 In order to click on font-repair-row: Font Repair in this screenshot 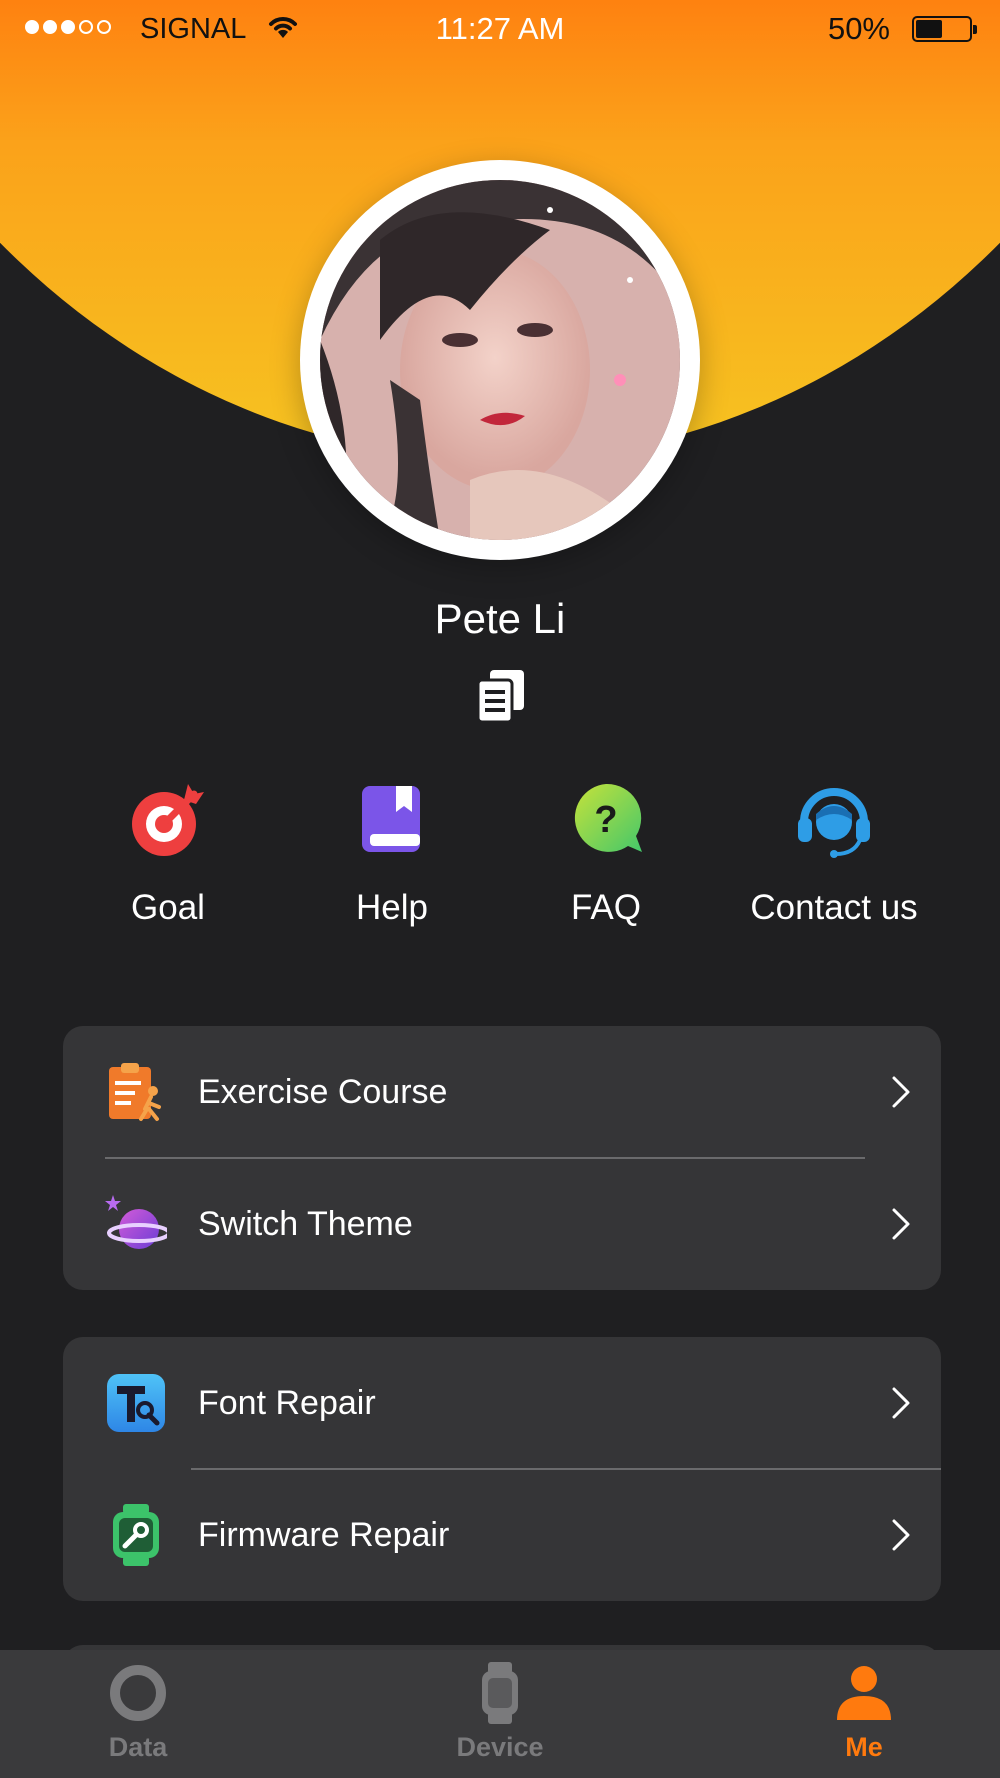, I will do `click(502, 1403)`.